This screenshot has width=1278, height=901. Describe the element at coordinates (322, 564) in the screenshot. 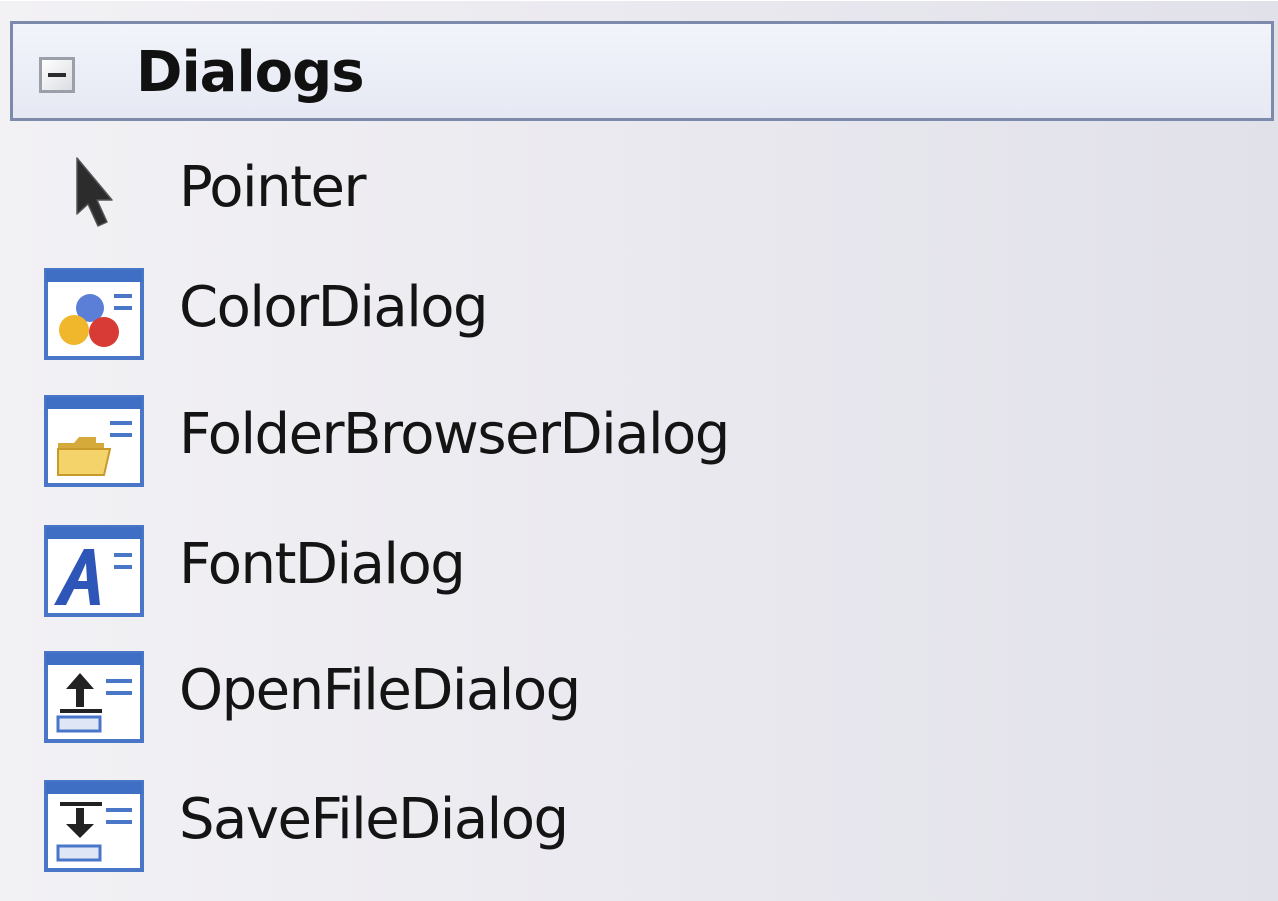

I see `toolbox-item-label: FontDialog` at that location.